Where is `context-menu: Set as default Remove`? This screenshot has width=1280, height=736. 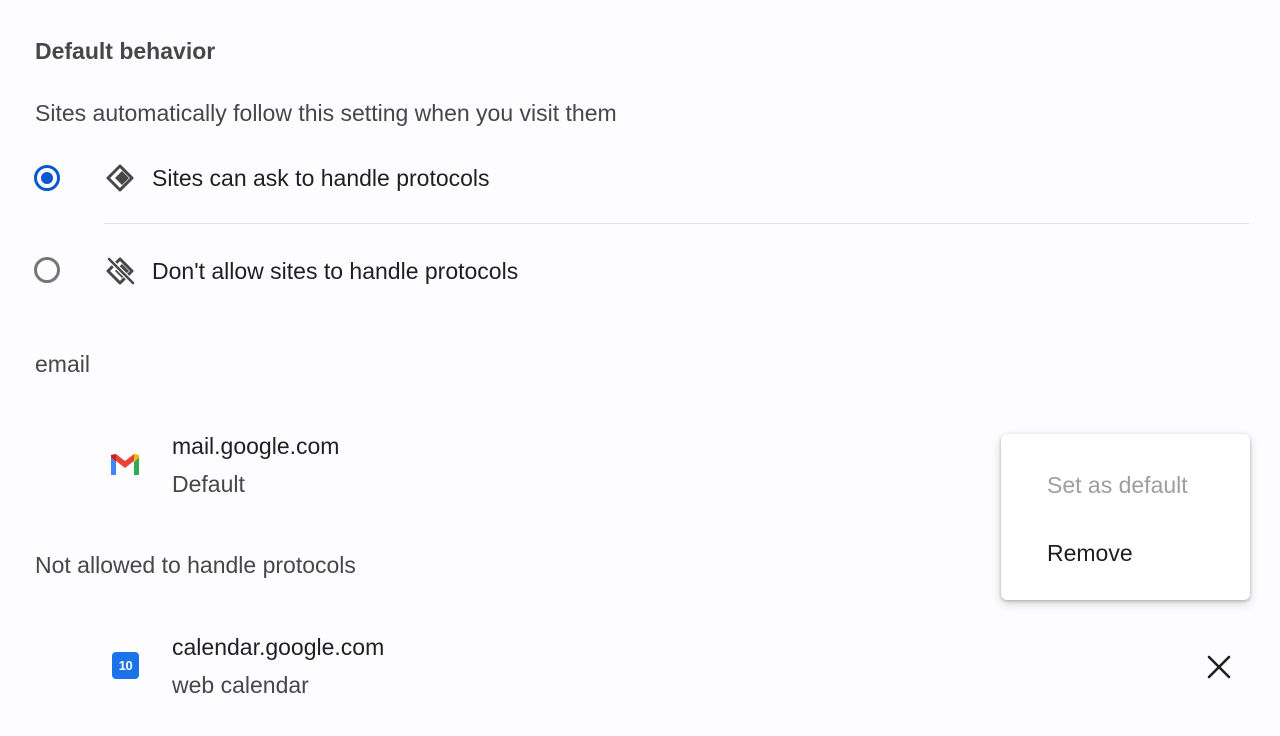 context-menu: Set as default Remove is located at coordinates (1125, 517).